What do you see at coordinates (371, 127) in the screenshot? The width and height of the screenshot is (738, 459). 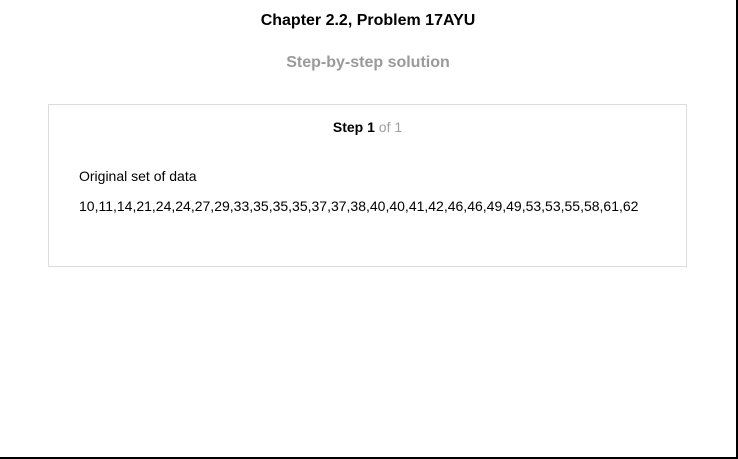 I see `step-number: 1` at bounding box center [371, 127].